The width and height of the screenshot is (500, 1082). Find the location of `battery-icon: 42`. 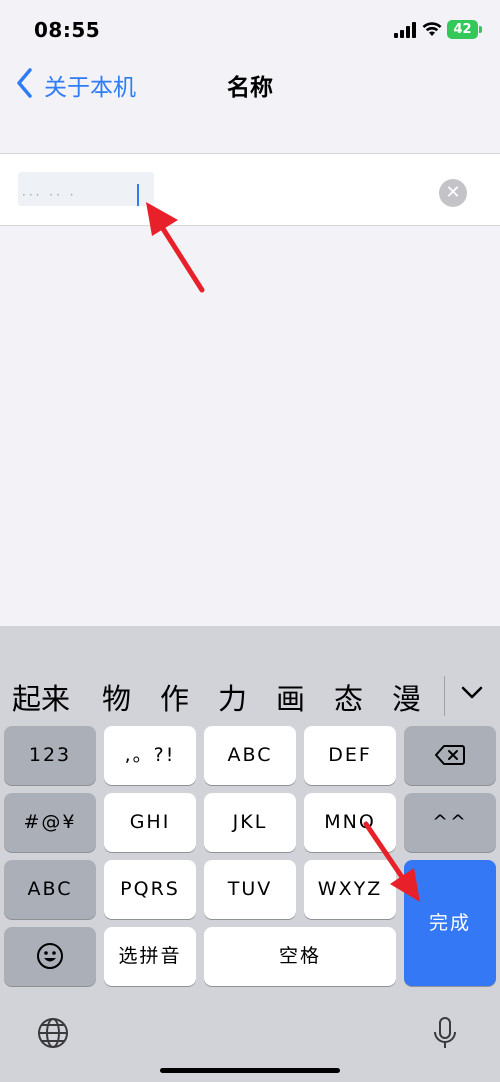

battery-icon: 42 is located at coordinates (462, 29).